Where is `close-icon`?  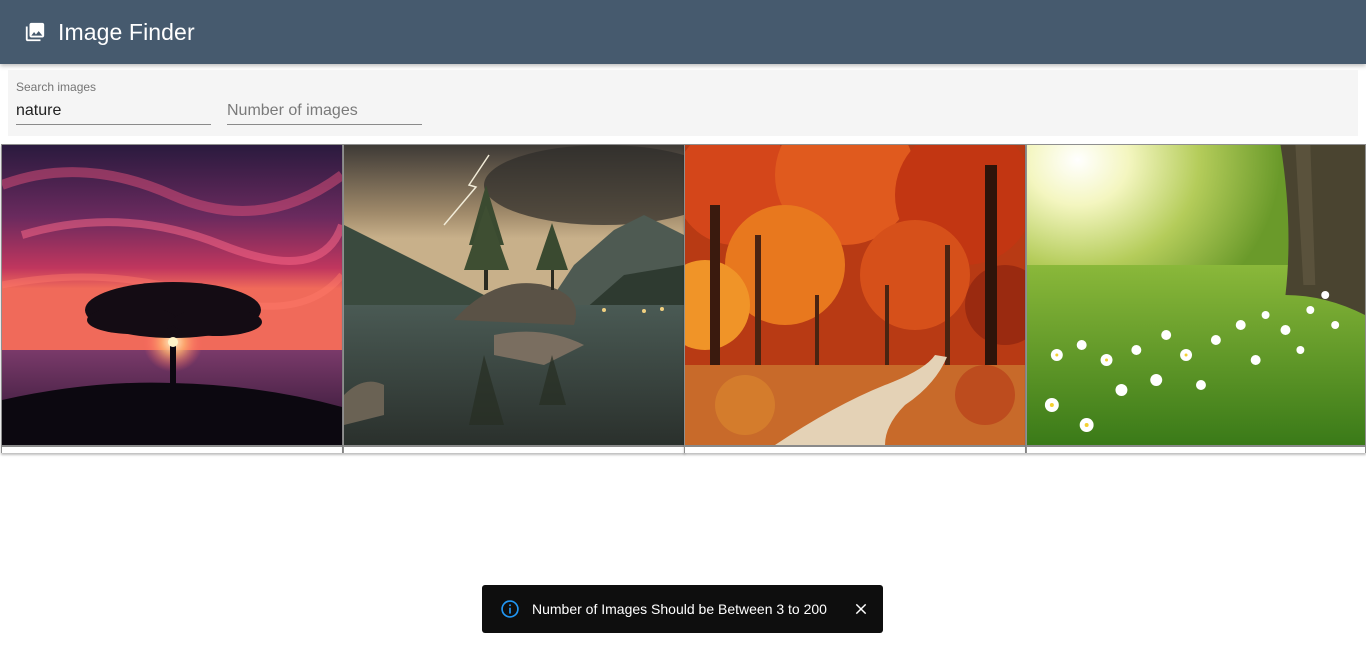 close-icon is located at coordinates (861, 609).